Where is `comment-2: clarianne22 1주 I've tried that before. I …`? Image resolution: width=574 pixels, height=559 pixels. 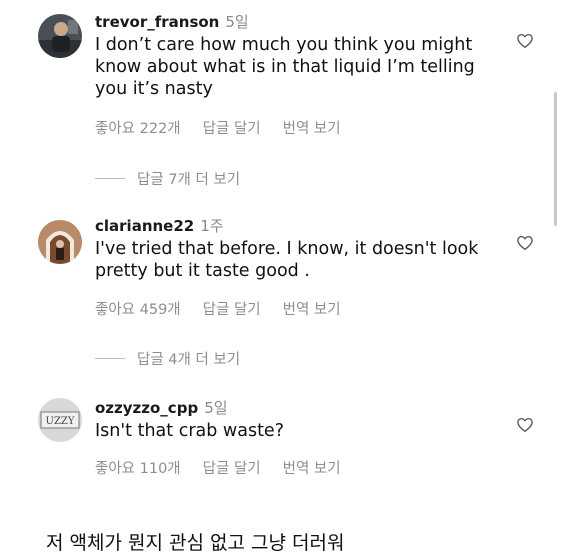
comment-2: clarianne22 1주 I've tried that before. I … is located at coordinates (286, 256).